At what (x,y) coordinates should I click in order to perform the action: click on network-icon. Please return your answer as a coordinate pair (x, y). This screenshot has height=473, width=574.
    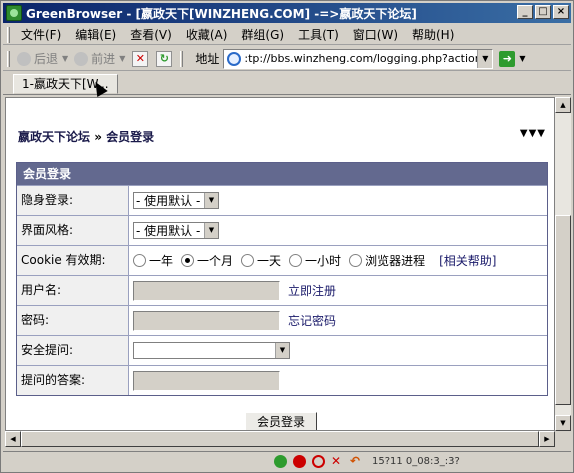
    Looking at the image, I should click on (280, 461).